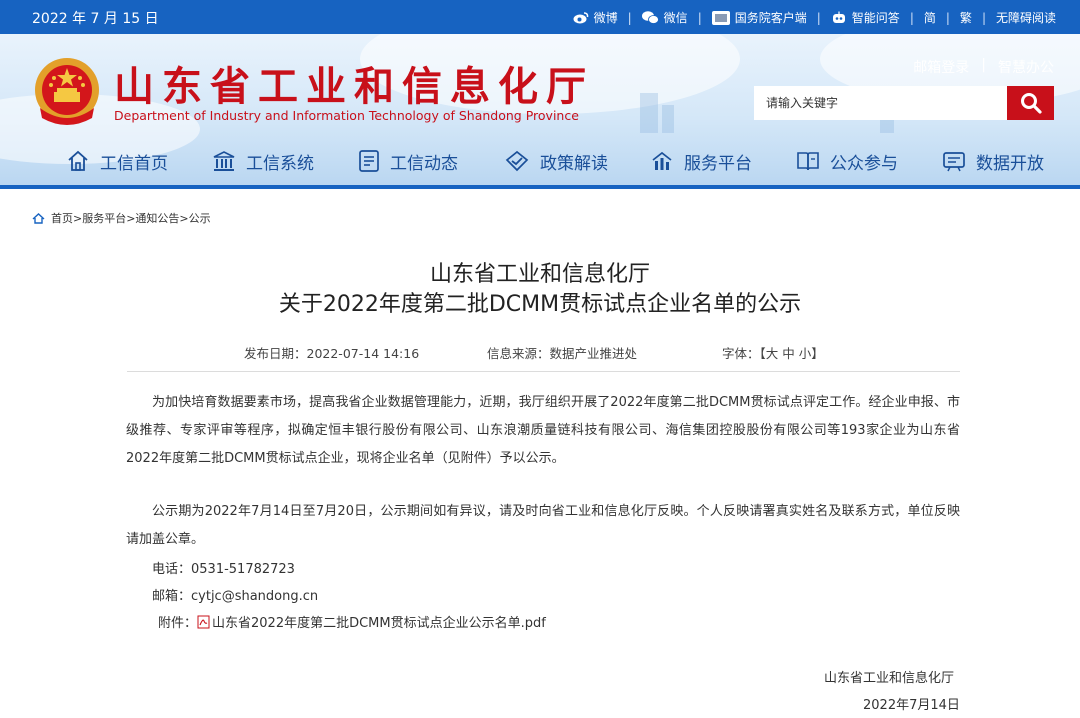 The image size is (1080, 718). I want to click on pdf-icon, so click(203, 621).